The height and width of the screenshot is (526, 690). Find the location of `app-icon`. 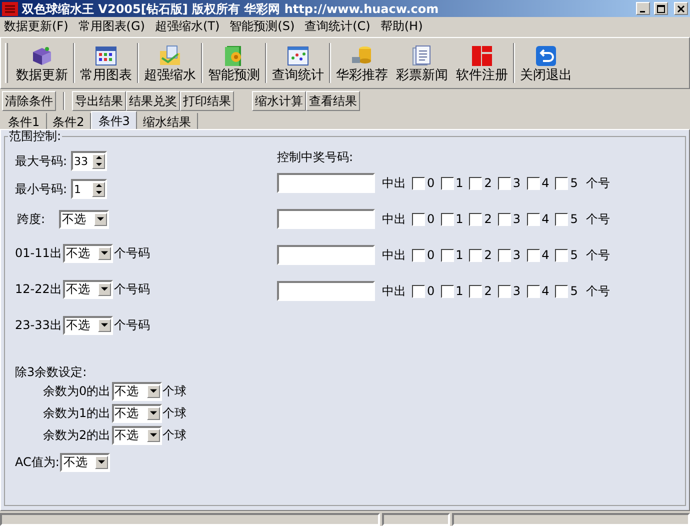

app-icon is located at coordinates (10, 9).